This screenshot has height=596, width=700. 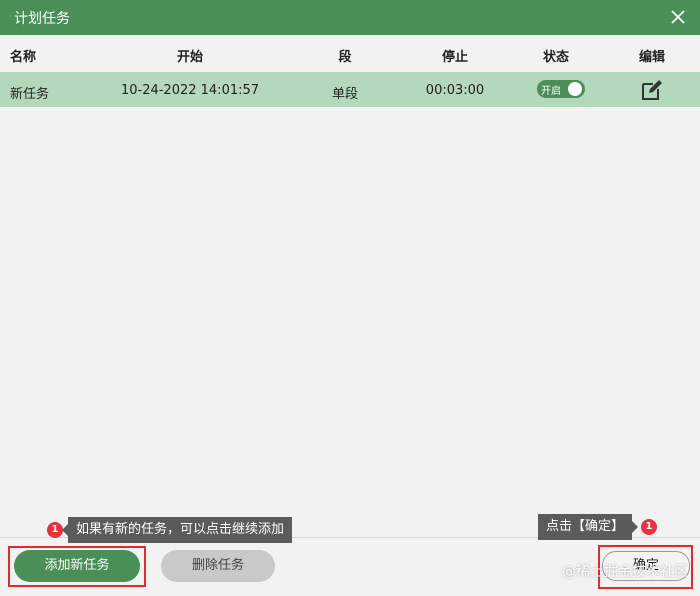 I want to click on table-row: 新任务 10-24-2022 14:01:57 单段 00:03:00 开启, so click(x=350, y=89).